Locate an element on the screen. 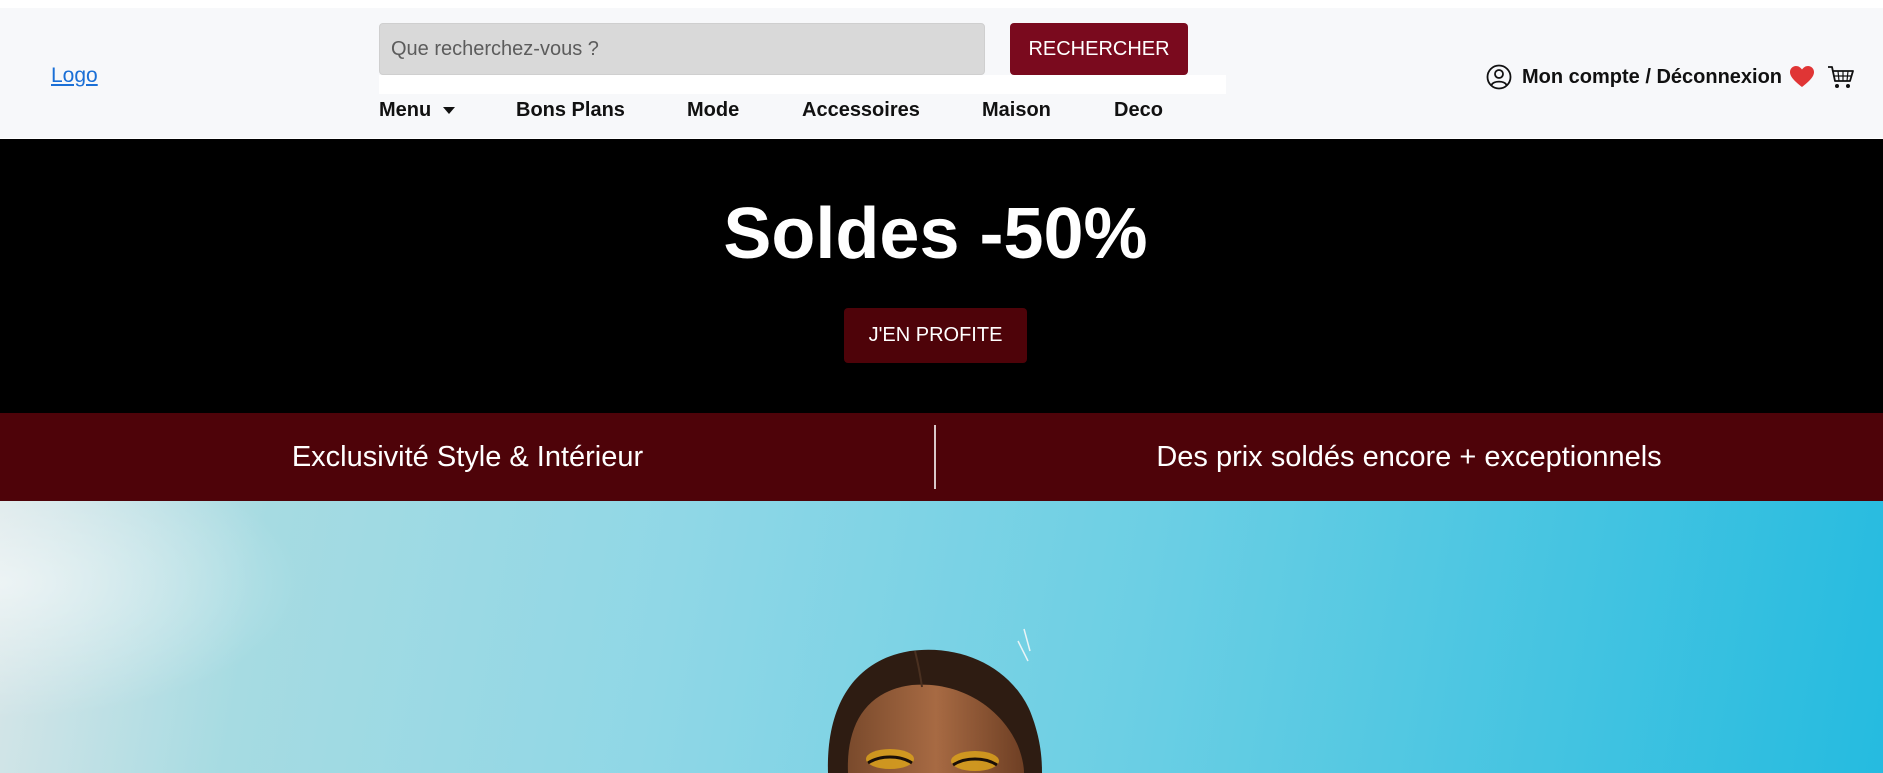 Image resolution: width=1883 pixels, height=773 pixels. nav-item-maison: Maison is located at coordinates (1048, 110).